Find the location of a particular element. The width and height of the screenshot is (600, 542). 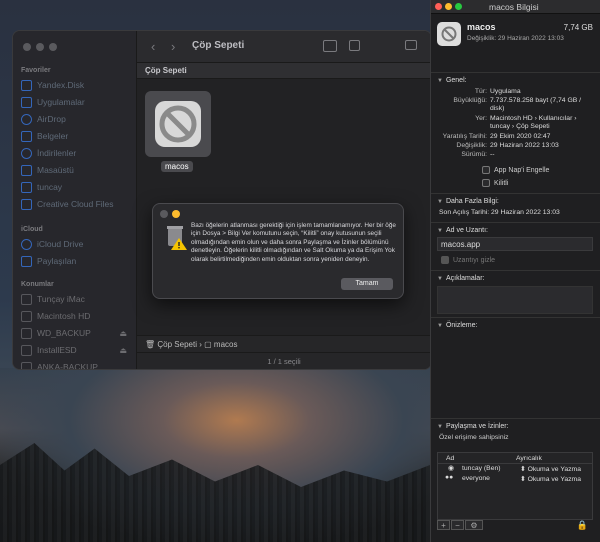

section-name-extension: ▼ Ad ve Uzantı: is located at coordinates (515, 230).